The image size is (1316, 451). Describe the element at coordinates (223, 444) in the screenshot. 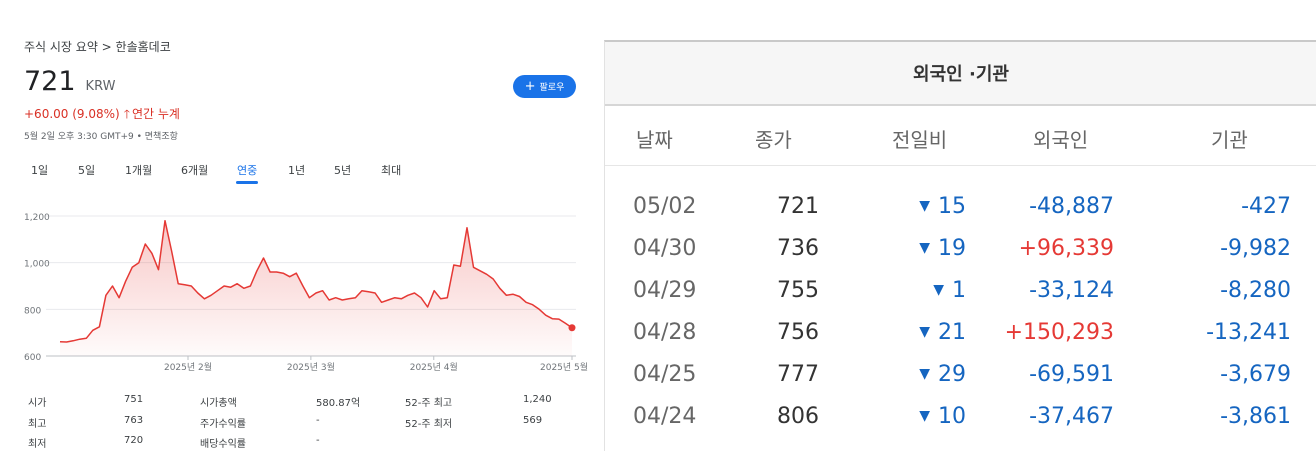

I see `stat-label: 배당수익률` at that location.